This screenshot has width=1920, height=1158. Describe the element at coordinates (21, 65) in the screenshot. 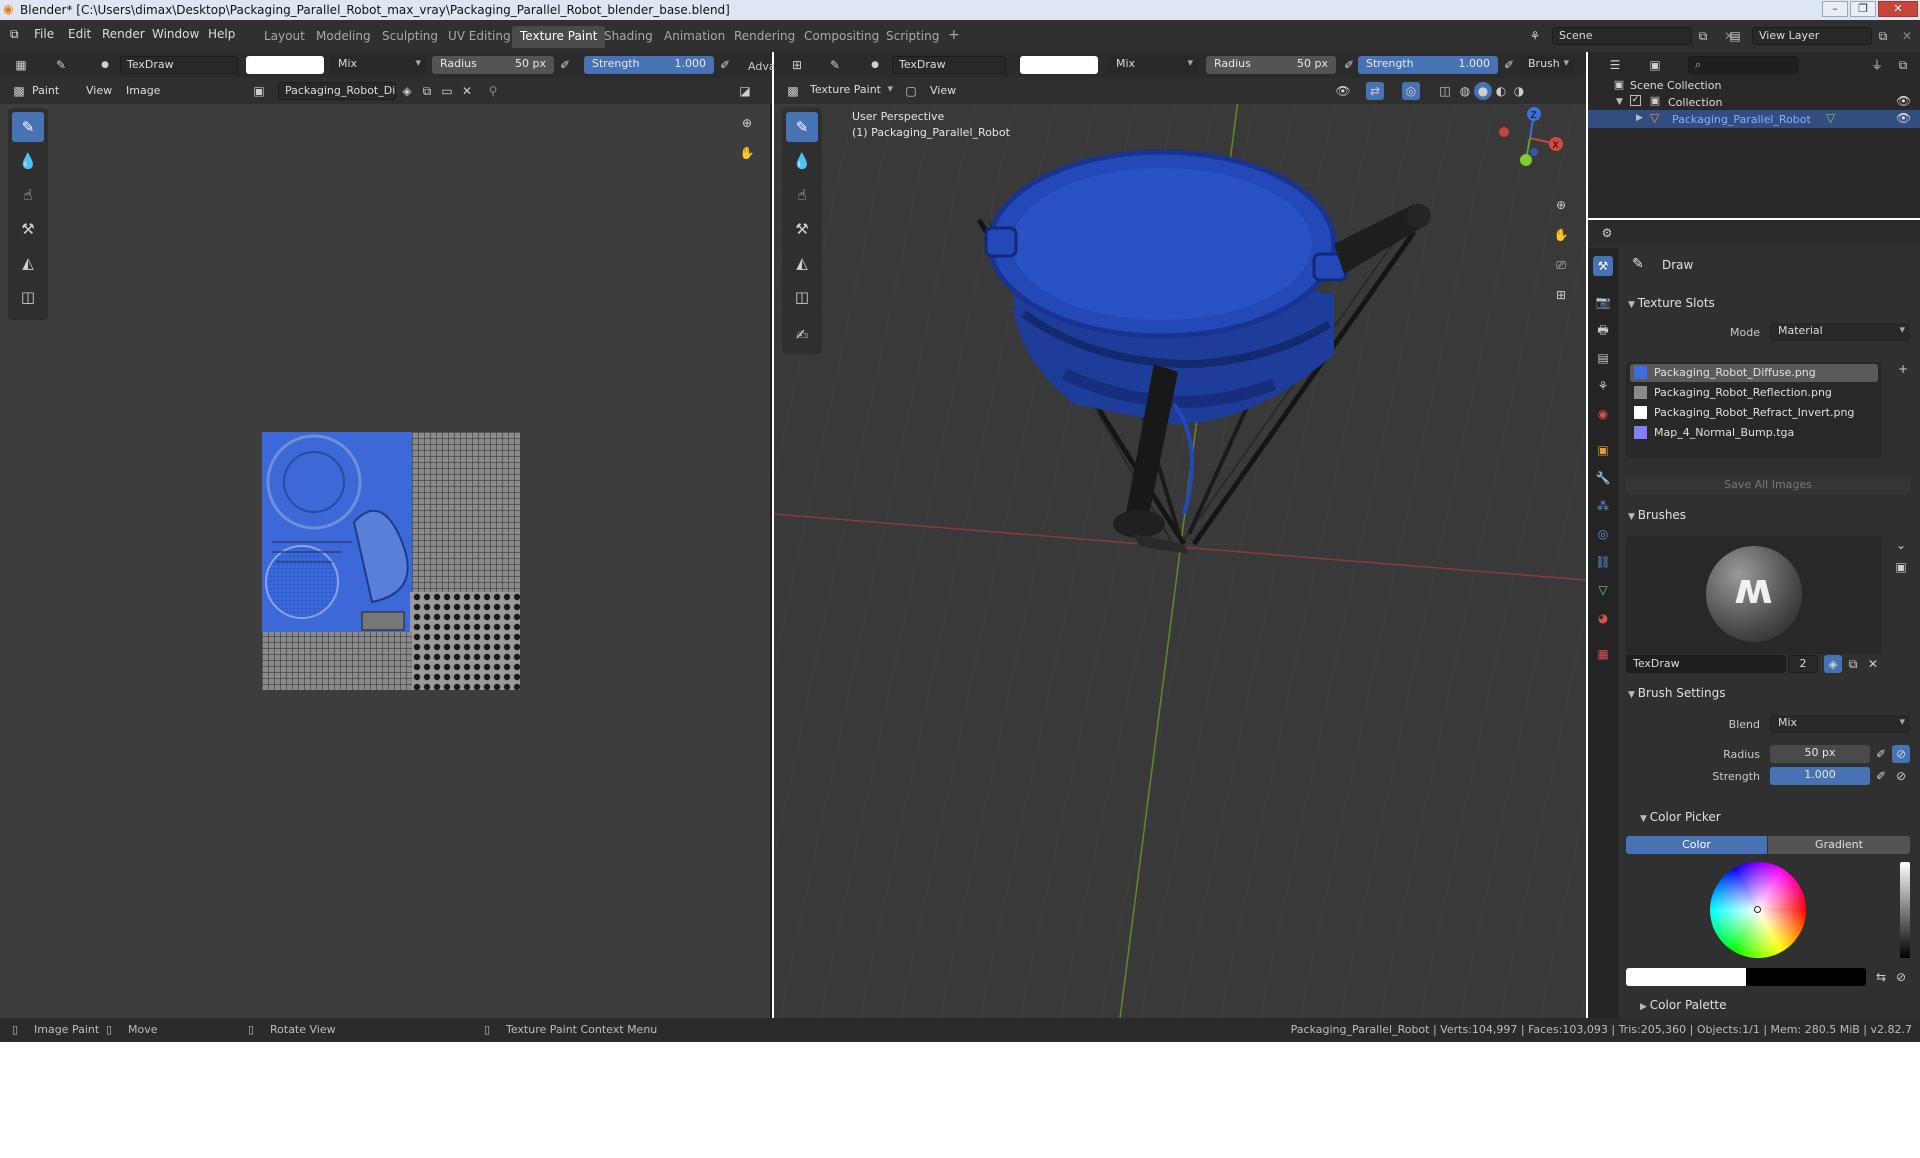

I see `editor-type-icon: ▦` at that location.